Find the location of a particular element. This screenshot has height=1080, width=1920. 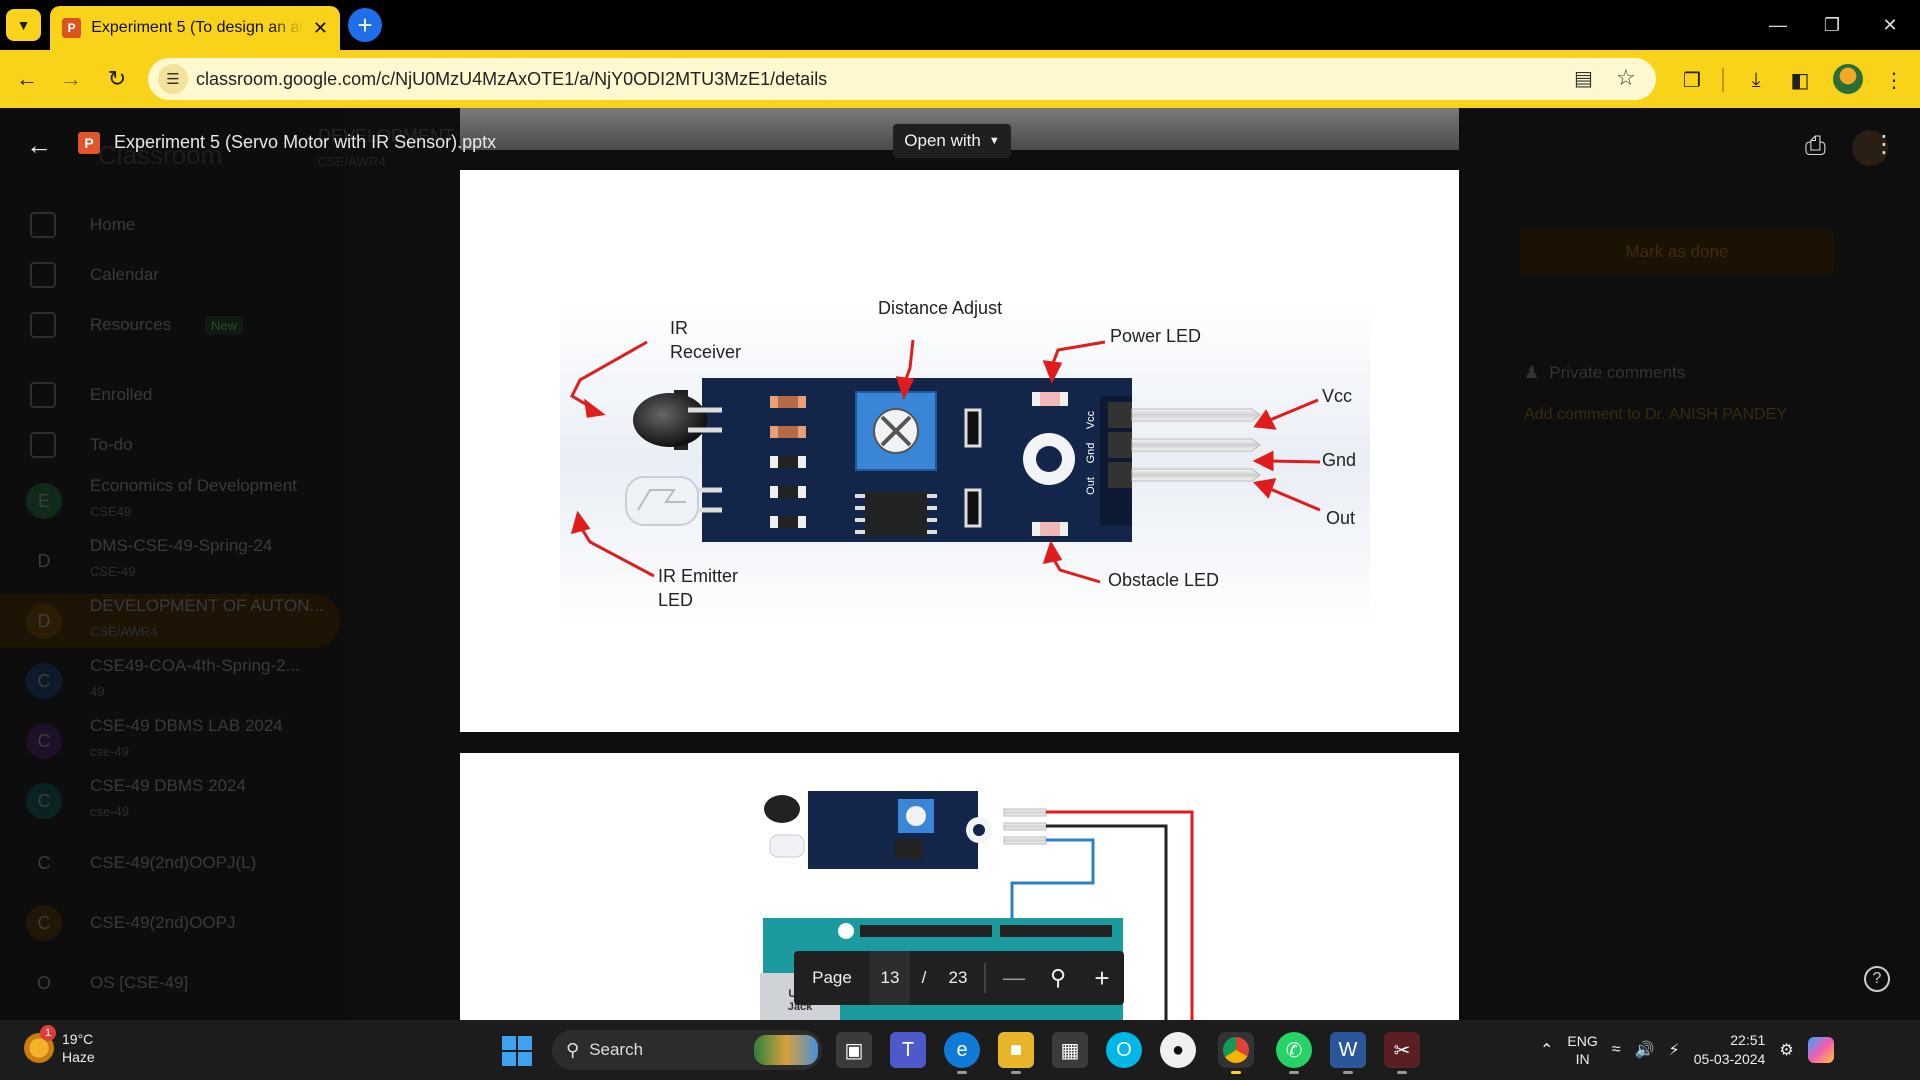

sidebar-label: To-do is located at coordinates (111, 444).